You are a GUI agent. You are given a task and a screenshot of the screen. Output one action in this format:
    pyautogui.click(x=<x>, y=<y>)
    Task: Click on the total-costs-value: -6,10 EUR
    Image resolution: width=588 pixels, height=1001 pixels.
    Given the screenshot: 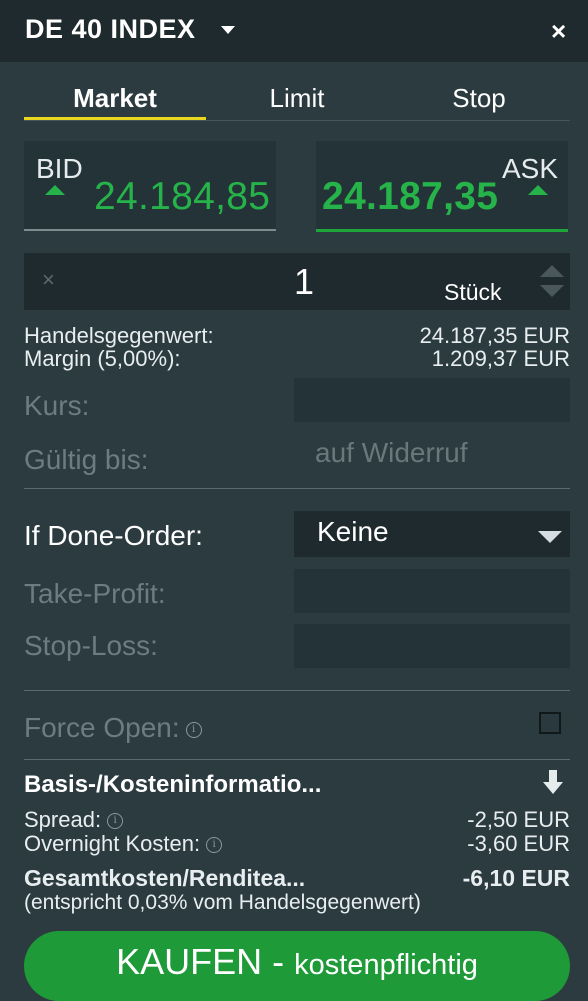 What is the action you would take?
    pyautogui.click(x=516, y=878)
    